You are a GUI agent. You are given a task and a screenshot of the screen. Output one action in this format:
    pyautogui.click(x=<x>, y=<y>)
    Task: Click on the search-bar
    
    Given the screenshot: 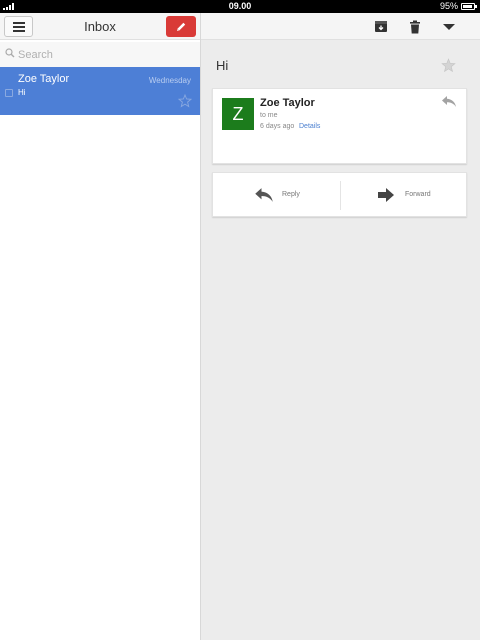 What is the action you would take?
    pyautogui.click(x=100, y=54)
    